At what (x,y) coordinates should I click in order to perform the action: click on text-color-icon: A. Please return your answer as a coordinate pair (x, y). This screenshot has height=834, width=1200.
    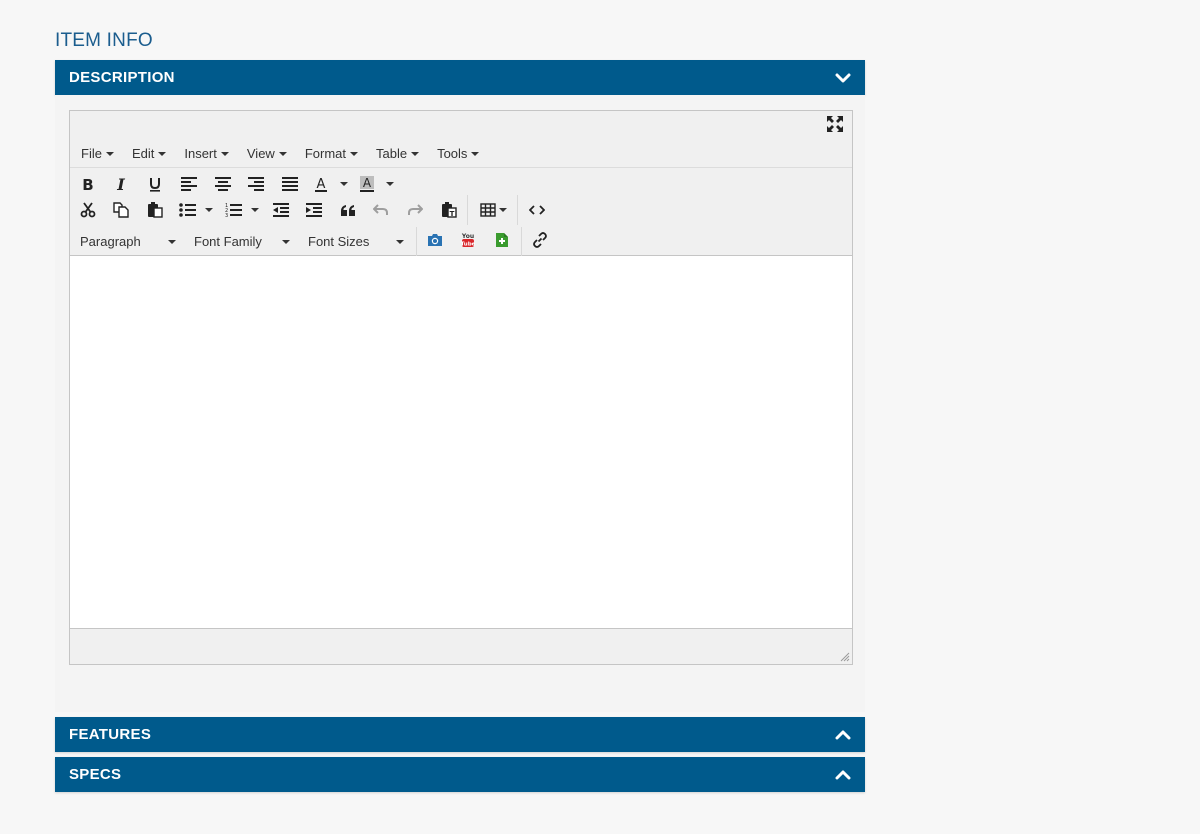
    Looking at the image, I should click on (321, 184).